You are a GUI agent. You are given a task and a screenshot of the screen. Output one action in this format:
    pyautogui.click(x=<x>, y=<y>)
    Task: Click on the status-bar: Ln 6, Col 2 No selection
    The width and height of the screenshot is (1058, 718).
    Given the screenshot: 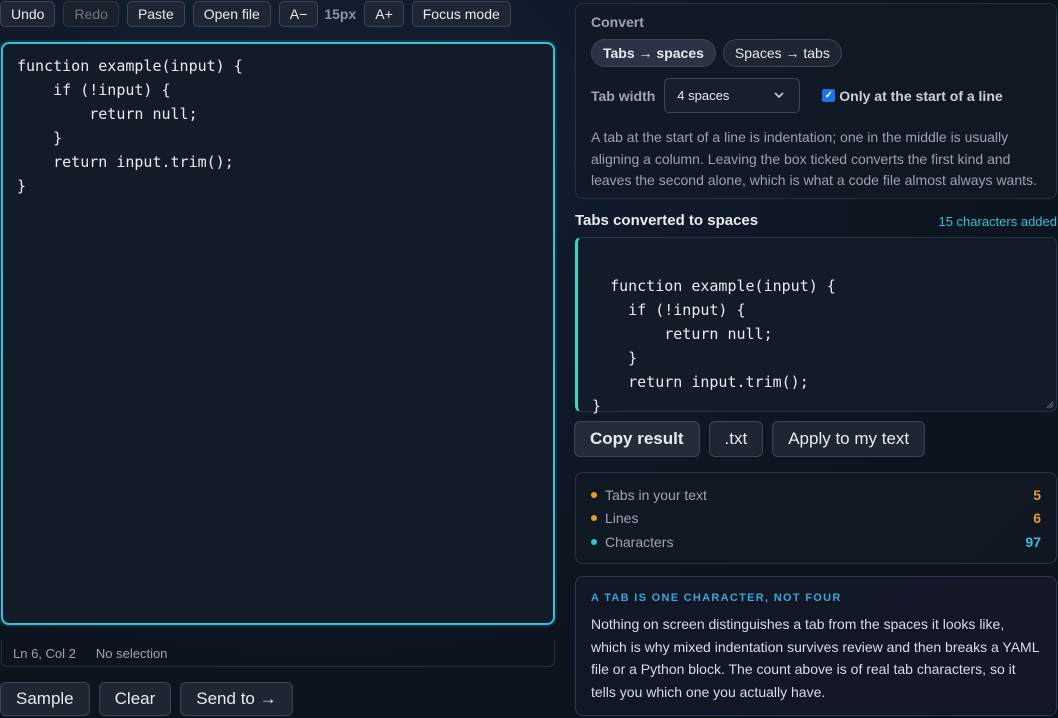 What is the action you would take?
    pyautogui.click(x=278, y=653)
    